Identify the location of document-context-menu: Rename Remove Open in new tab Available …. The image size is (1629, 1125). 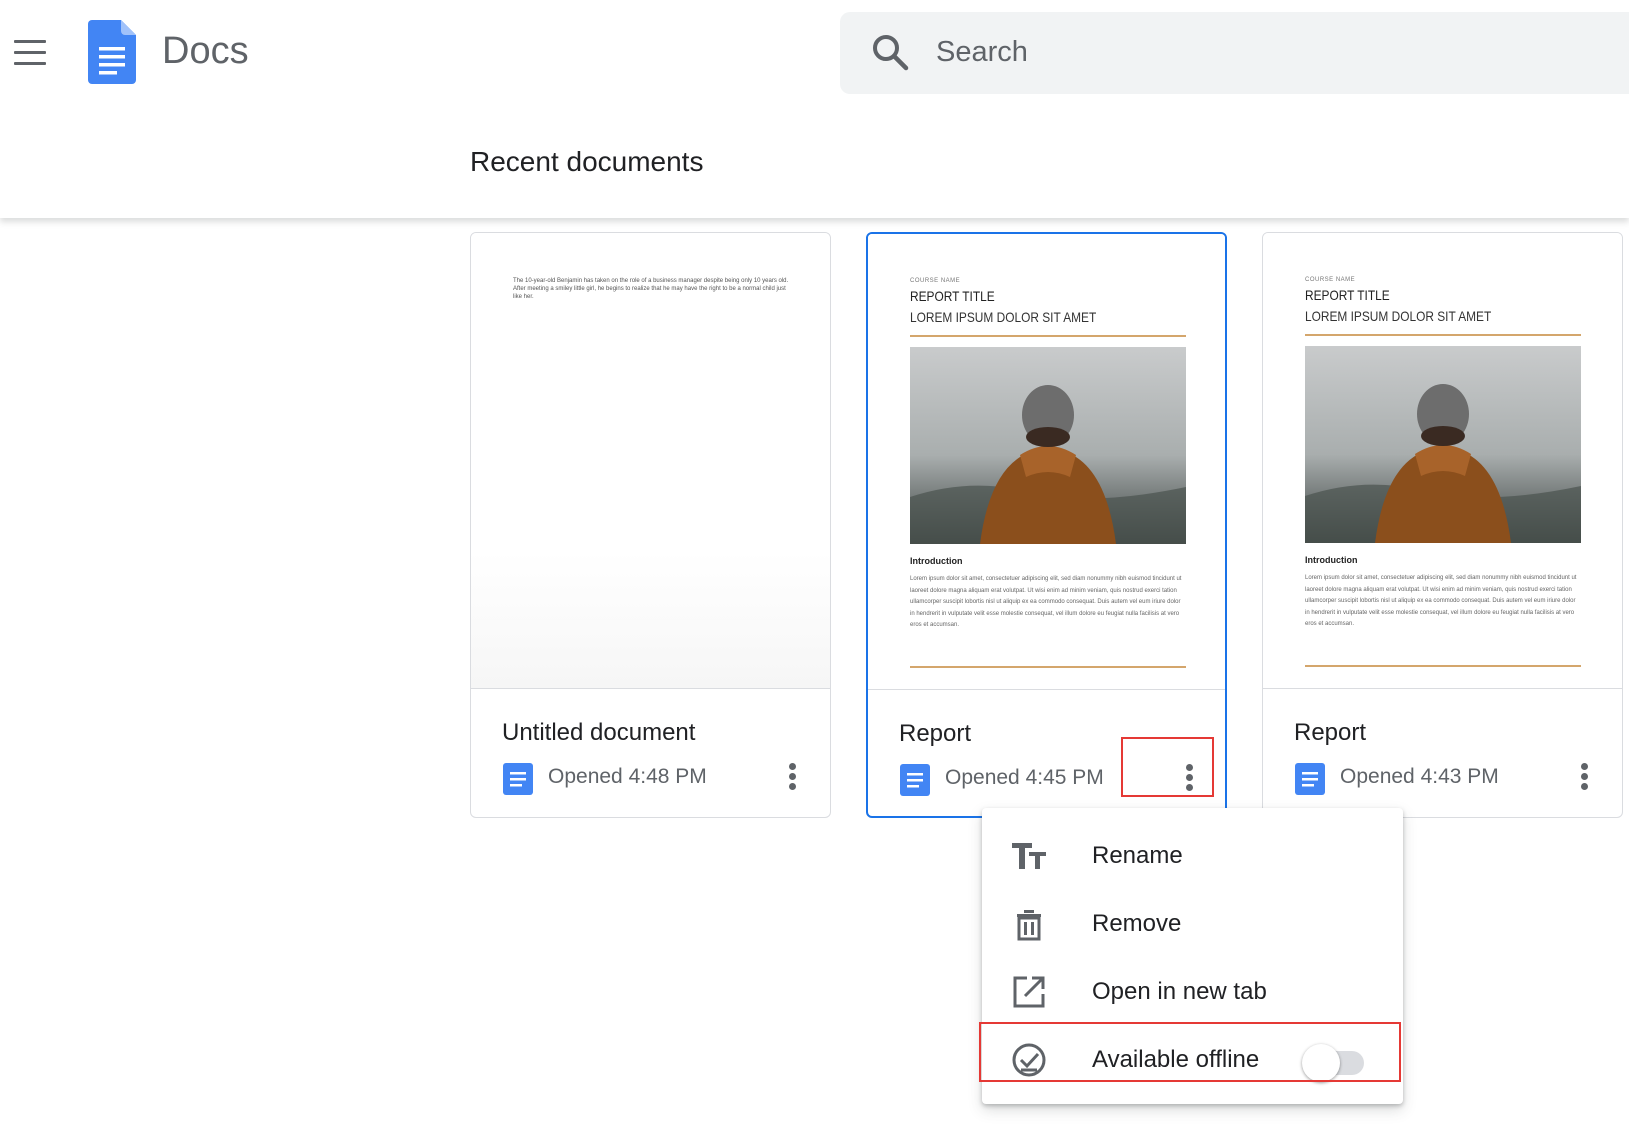
(1192, 956).